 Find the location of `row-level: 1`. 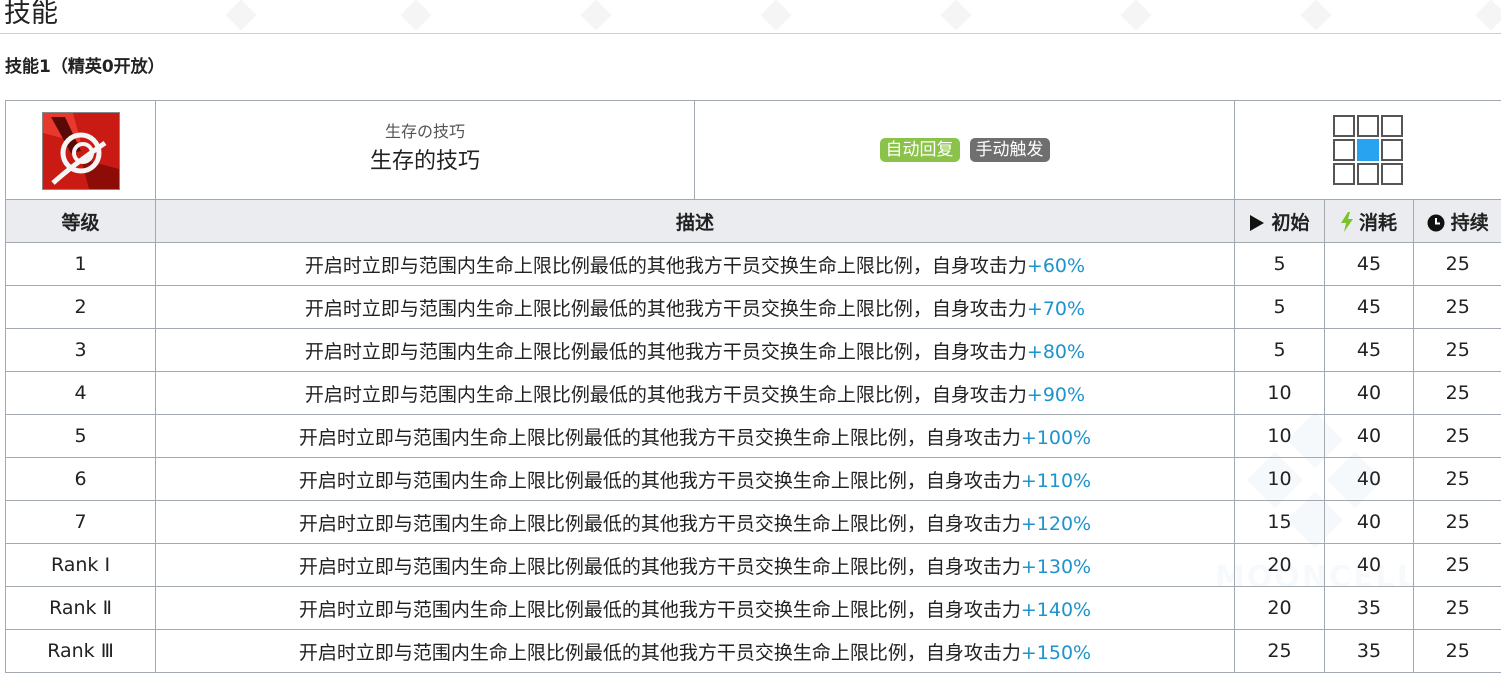

row-level: 1 is located at coordinates (80, 264).